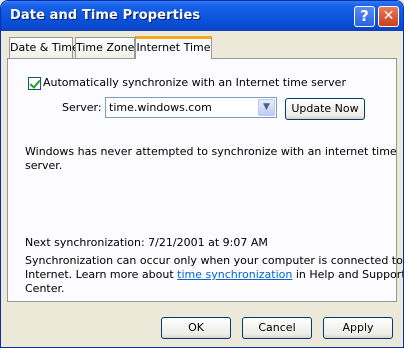 The width and height of the screenshot is (404, 348). What do you see at coordinates (173, 47) in the screenshot?
I see `tab-internet-time: Internet Time` at bounding box center [173, 47].